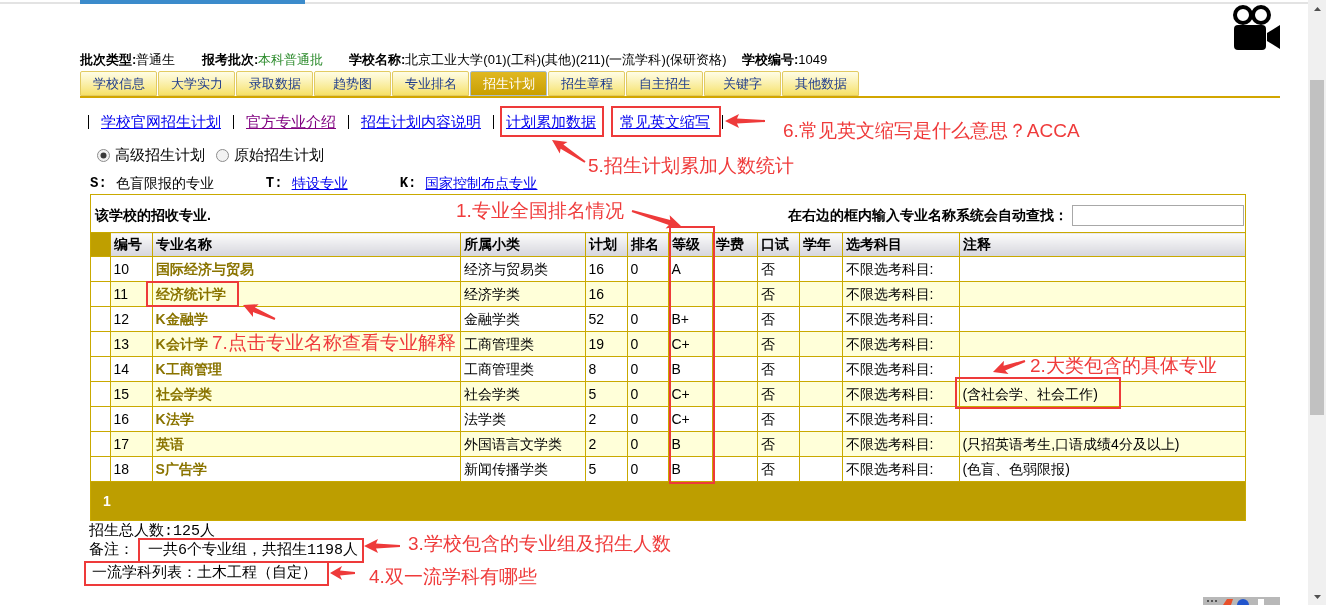 The width and height of the screenshot is (1326, 605). What do you see at coordinates (204, 268) in the screenshot?
I see `major-link: 国际经济与贸易` at bounding box center [204, 268].